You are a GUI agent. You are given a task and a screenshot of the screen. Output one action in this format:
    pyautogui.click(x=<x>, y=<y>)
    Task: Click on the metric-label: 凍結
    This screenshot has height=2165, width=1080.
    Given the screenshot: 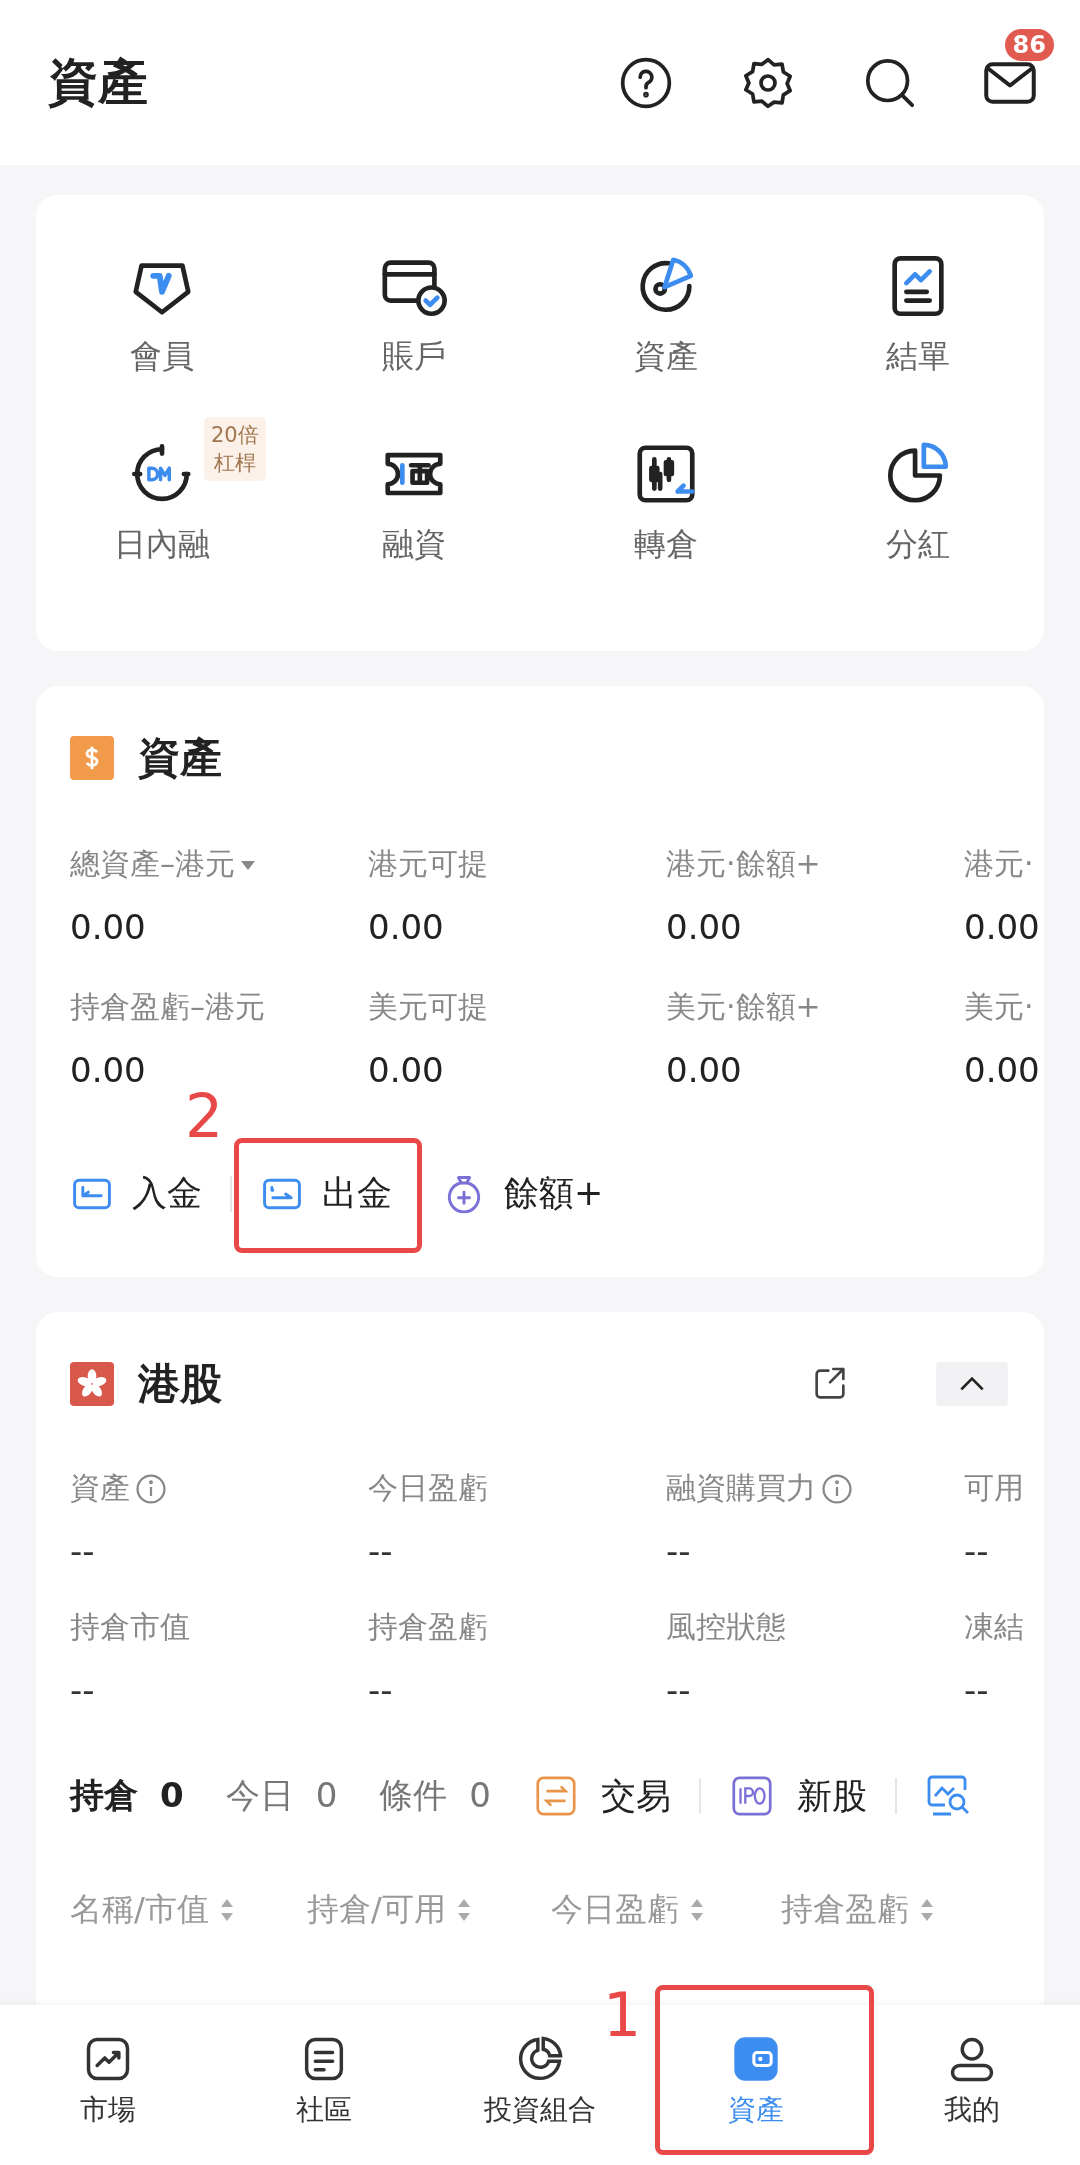 What is the action you would take?
    pyautogui.click(x=994, y=1627)
    